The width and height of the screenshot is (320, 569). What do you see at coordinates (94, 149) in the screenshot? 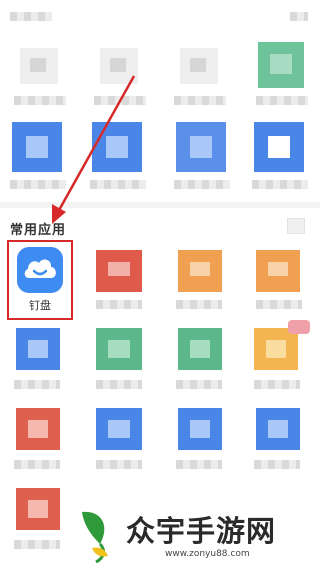
I see `pointer-arrow-icon` at bounding box center [94, 149].